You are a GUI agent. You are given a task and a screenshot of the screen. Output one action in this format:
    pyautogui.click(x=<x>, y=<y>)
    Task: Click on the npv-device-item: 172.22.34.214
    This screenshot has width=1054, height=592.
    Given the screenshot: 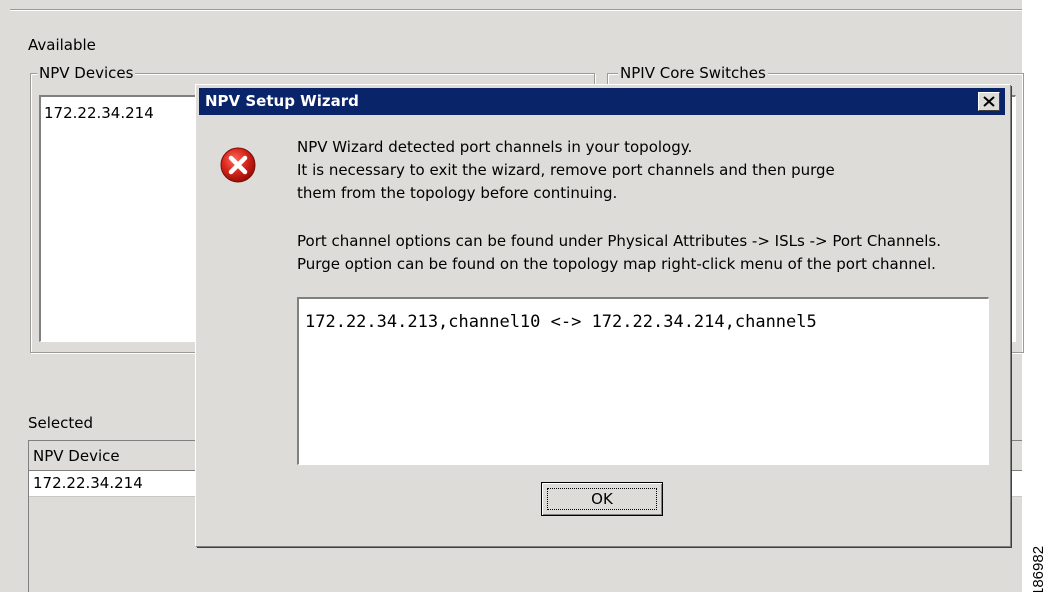 What is the action you would take?
    pyautogui.click(x=99, y=113)
    